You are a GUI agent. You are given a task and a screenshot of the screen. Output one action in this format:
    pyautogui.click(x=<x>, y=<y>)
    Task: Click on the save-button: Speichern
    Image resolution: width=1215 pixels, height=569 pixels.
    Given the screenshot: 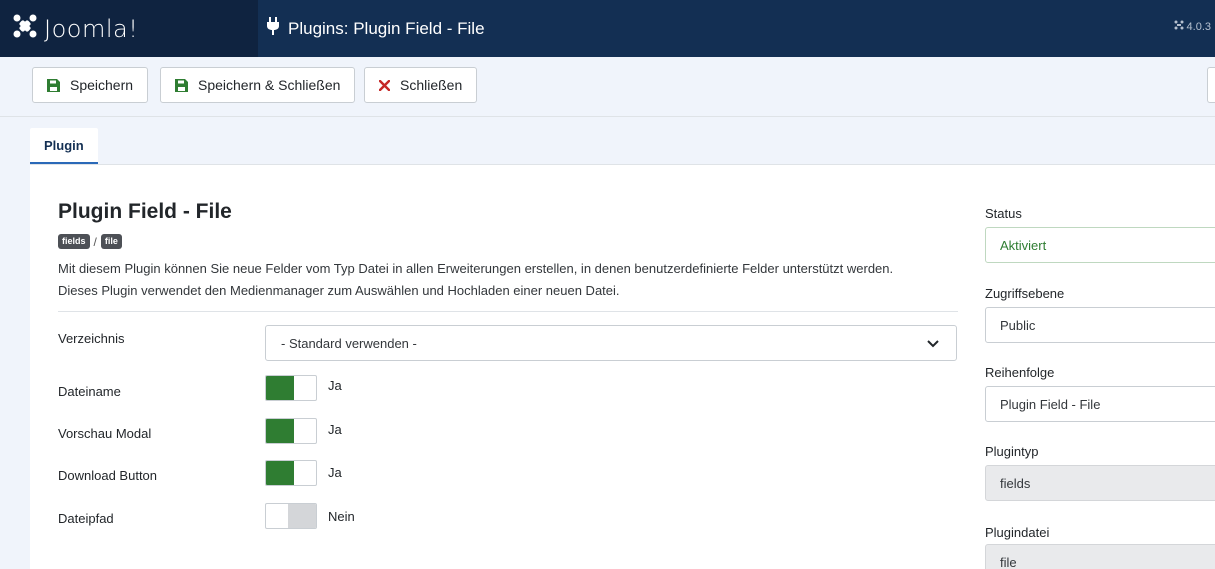 What is the action you would take?
    pyautogui.click(x=90, y=85)
    